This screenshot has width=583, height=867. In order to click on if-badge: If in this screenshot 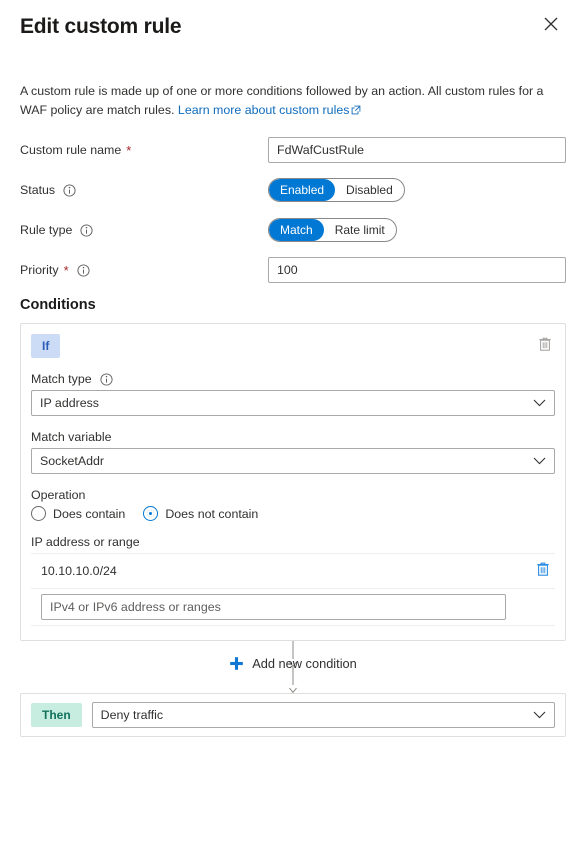, I will do `click(46, 346)`.